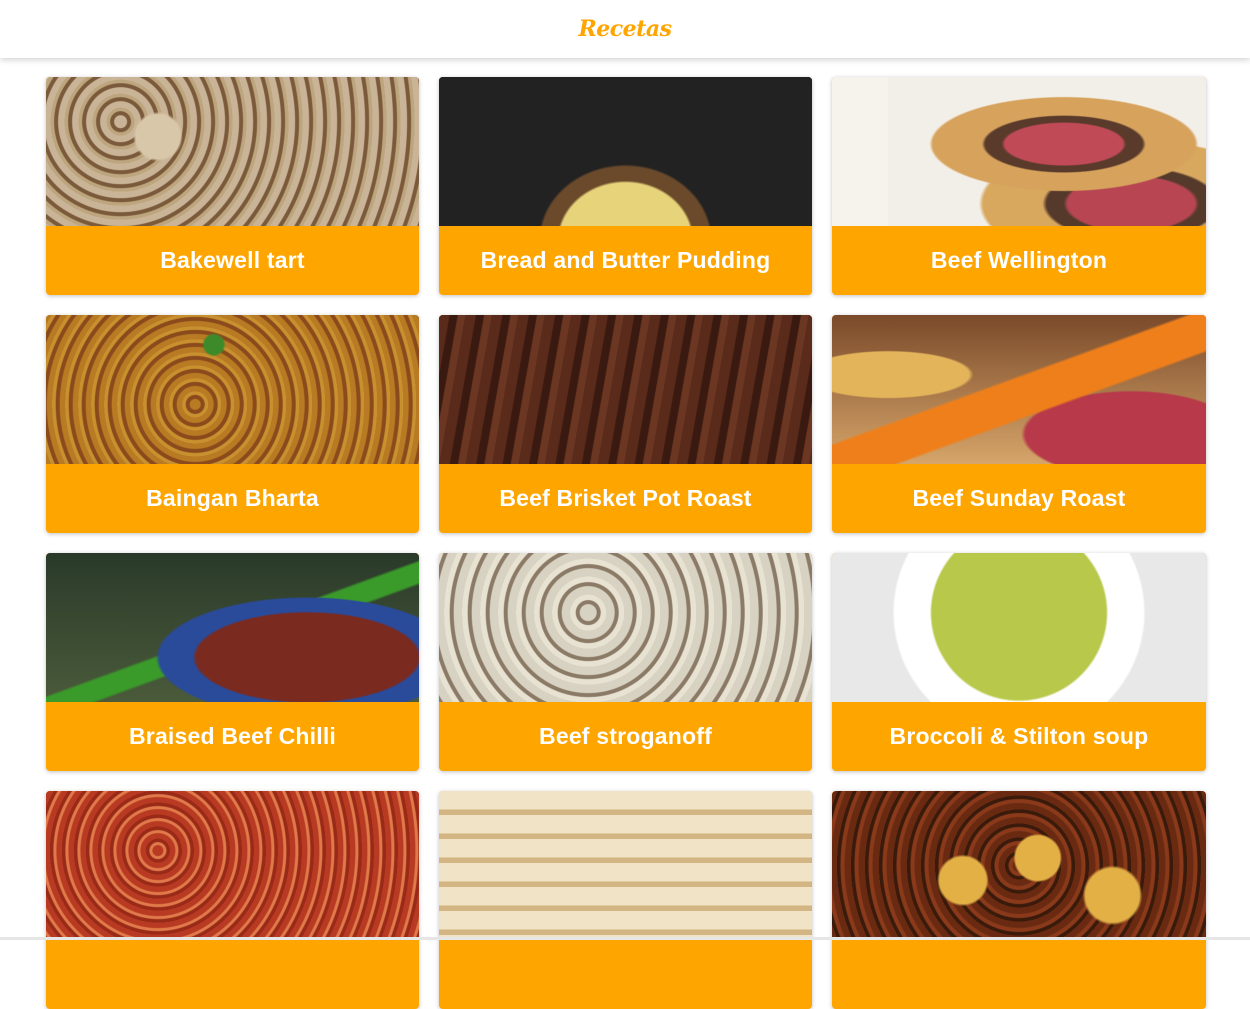 This screenshot has width=1250, height=1009. Describe the element at coordinates (232, 498) in the screenshot. I see `recipe-title: Baingan Bharta` at that location.